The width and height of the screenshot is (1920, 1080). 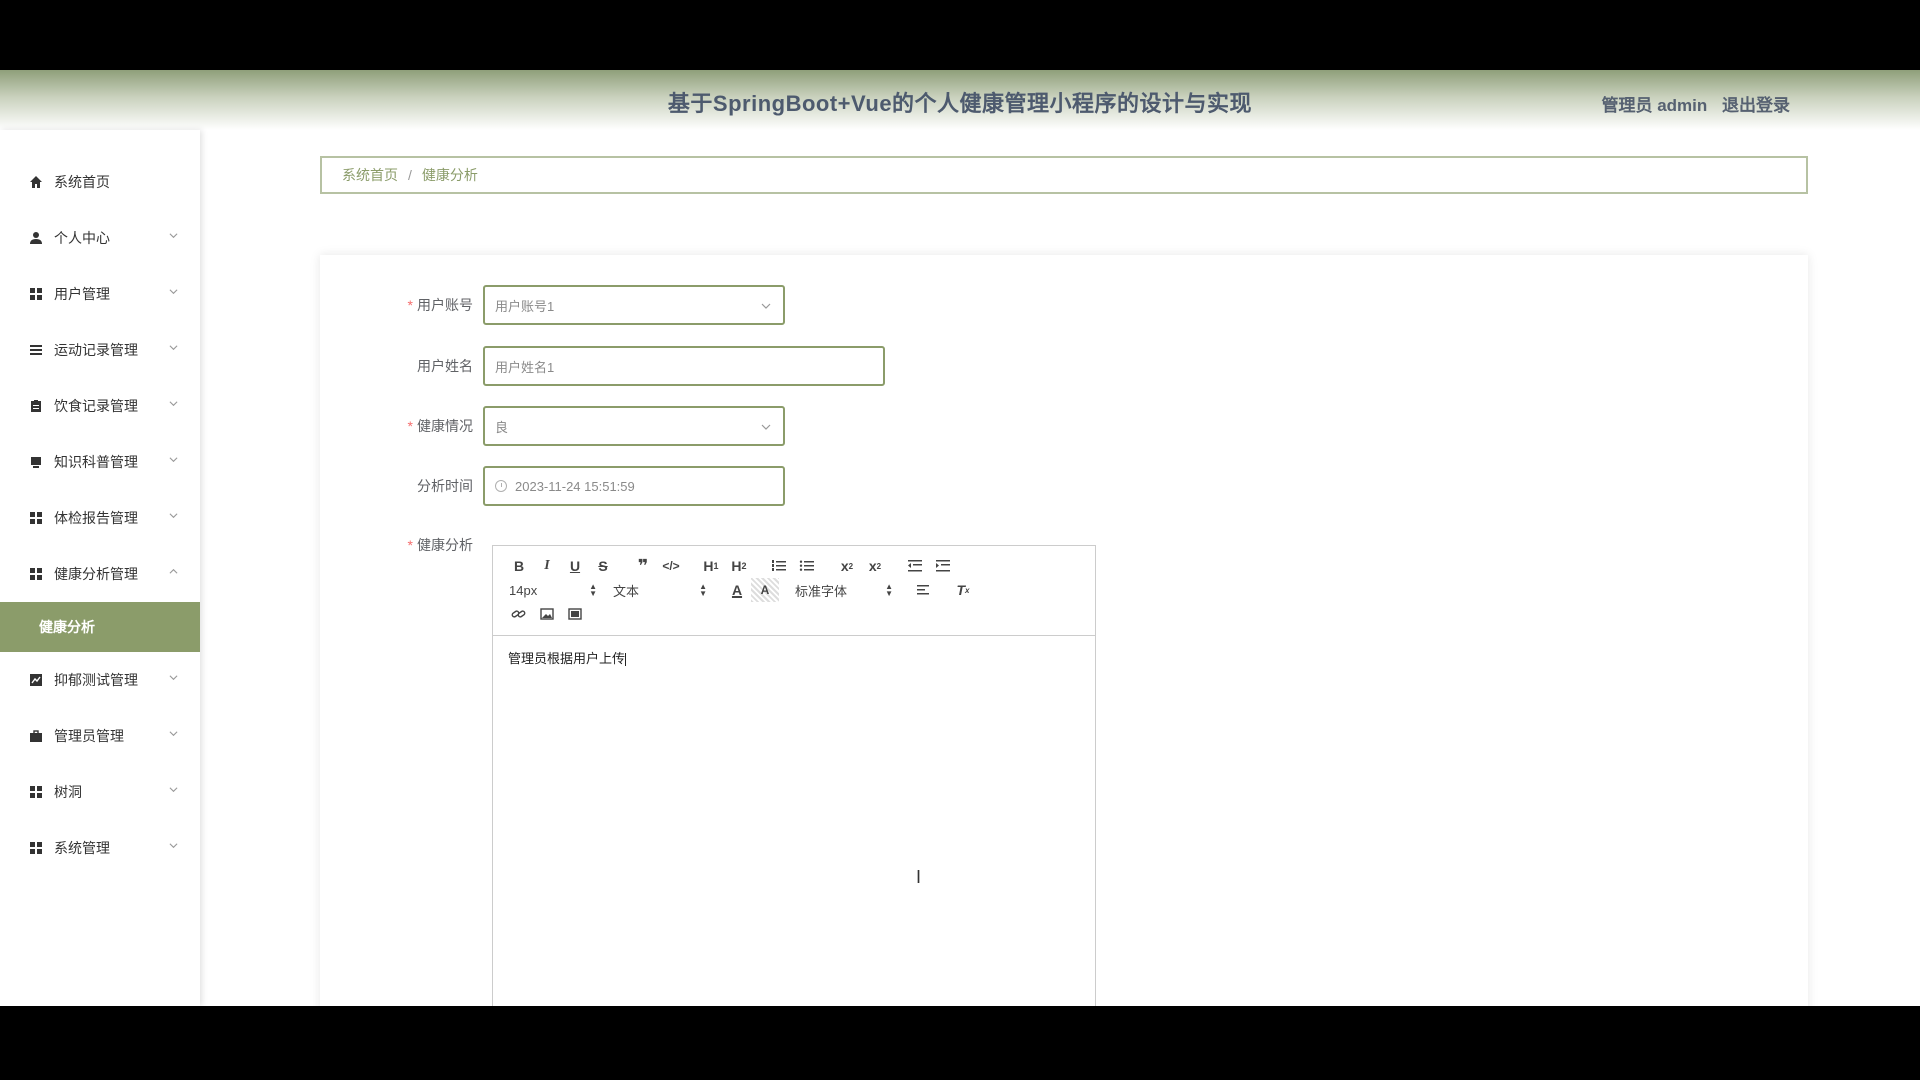 I want to click on sidebar-item-label: 用户管理, so click(x=82, y=294).